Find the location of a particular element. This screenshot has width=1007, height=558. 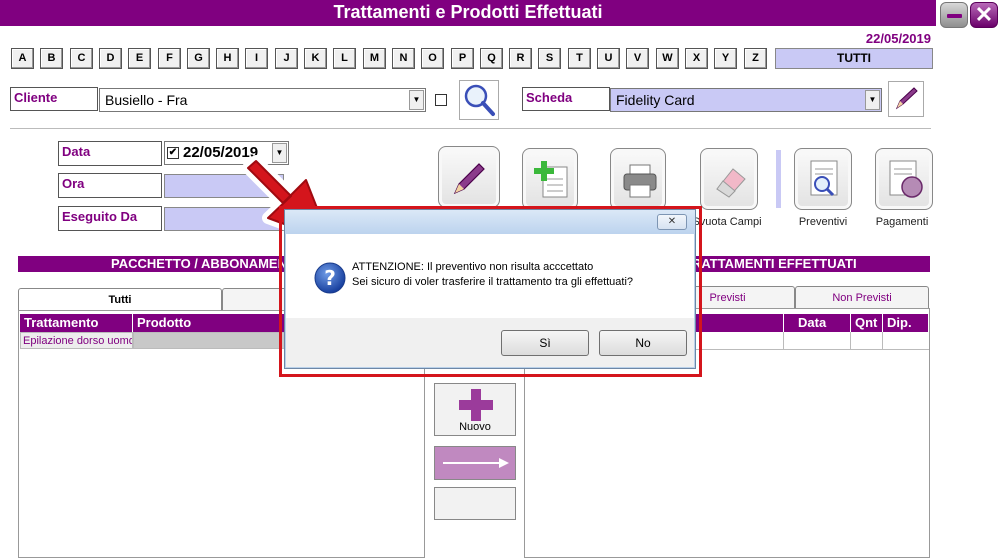

scheda-combo: Fidelity Card ▼ is located at coordinates (746, 100).